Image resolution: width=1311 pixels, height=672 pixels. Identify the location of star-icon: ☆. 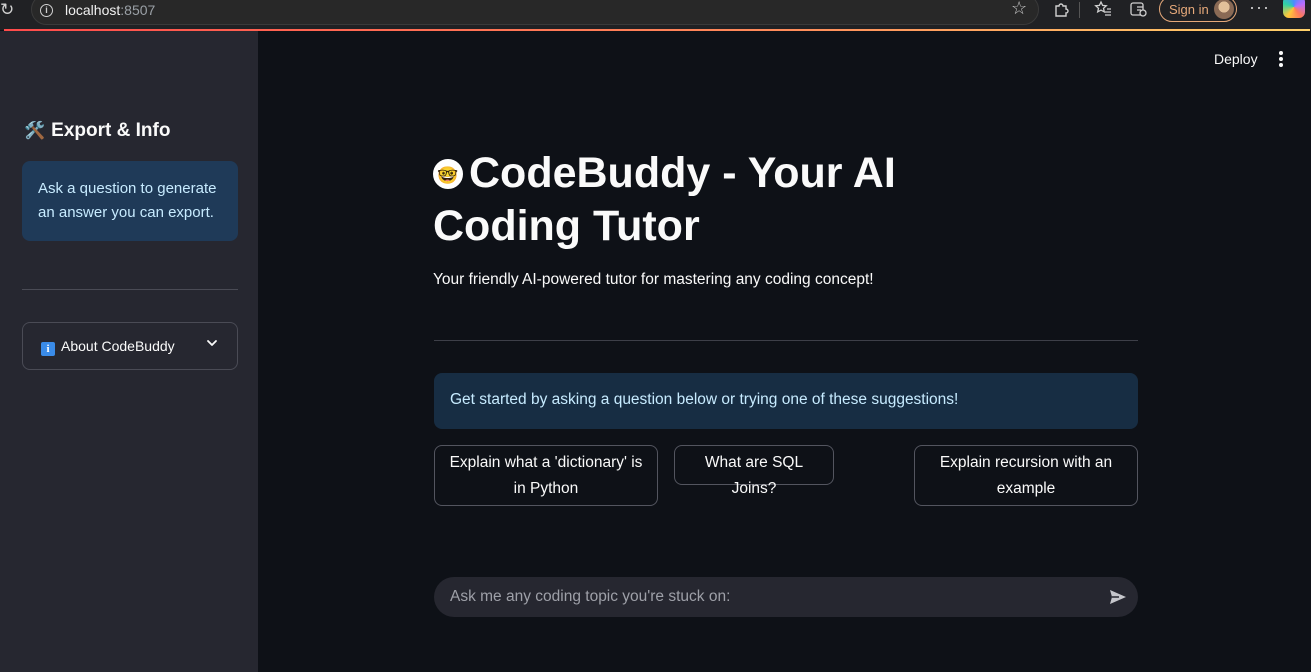
(1019, 9).